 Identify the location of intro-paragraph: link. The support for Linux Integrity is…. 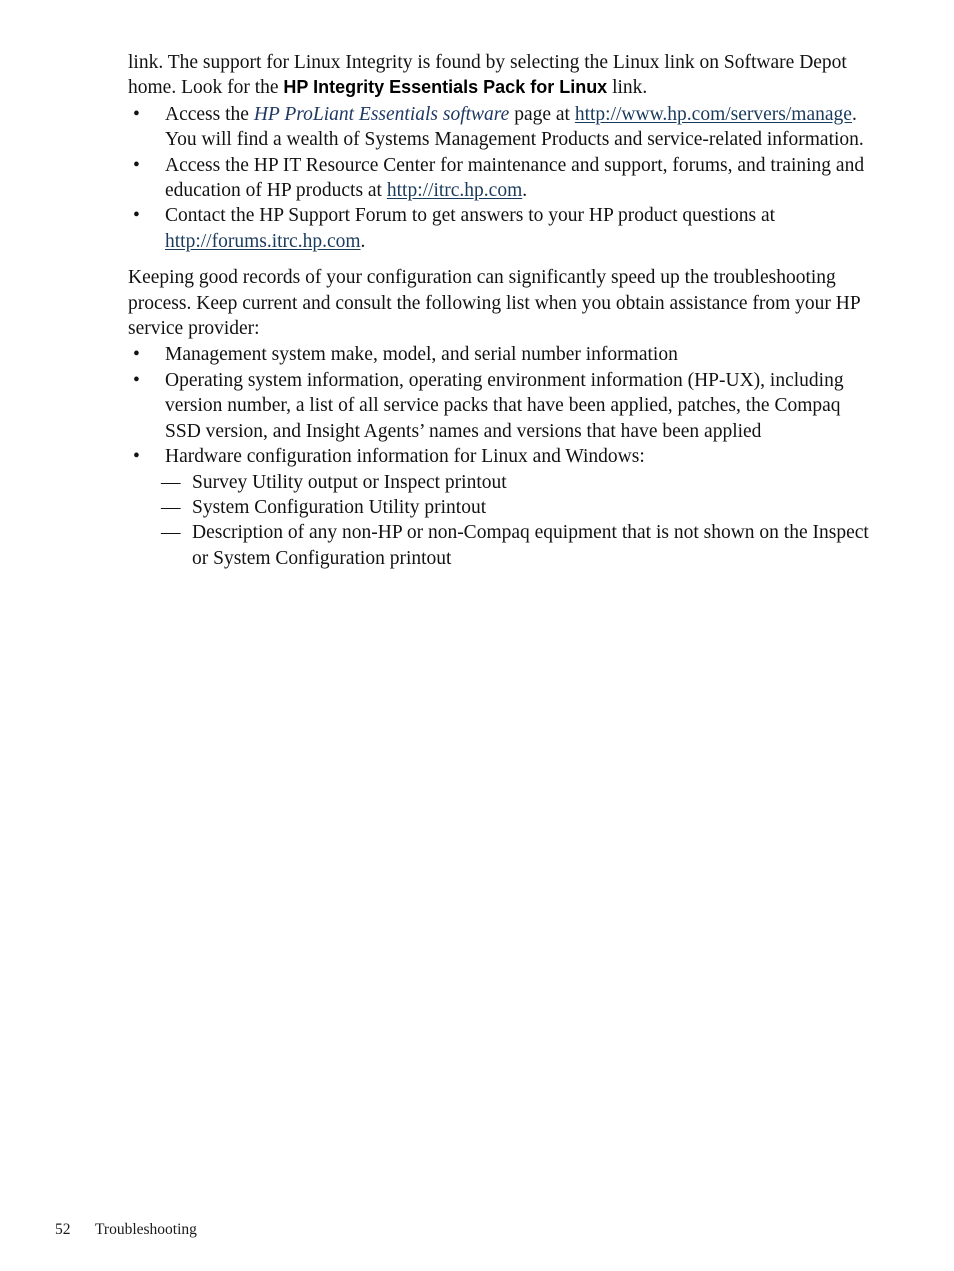
(499, 75).